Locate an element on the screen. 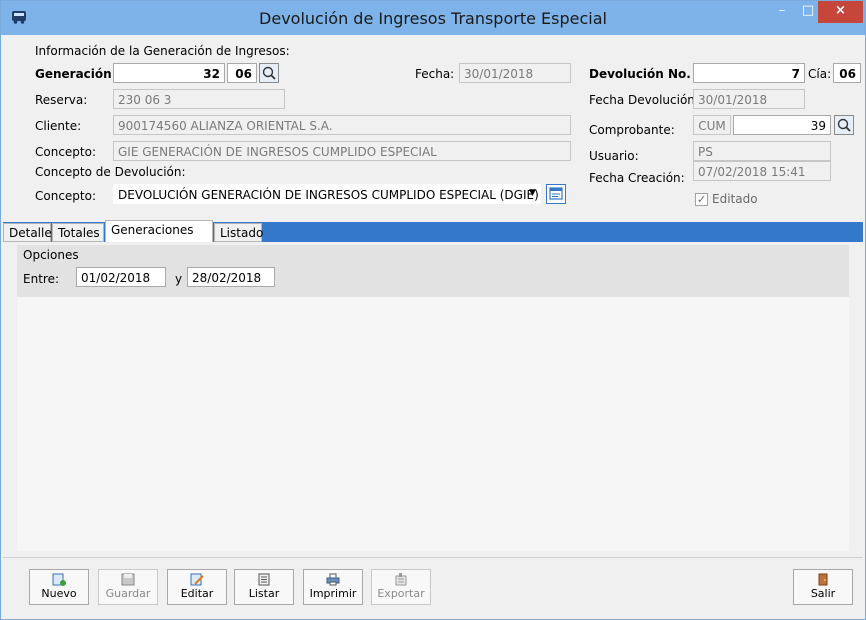 Image resolution: width=866 pixels, height=620 pixels. reserva-field: 230 06 3 is located at coordinates (199, 99).